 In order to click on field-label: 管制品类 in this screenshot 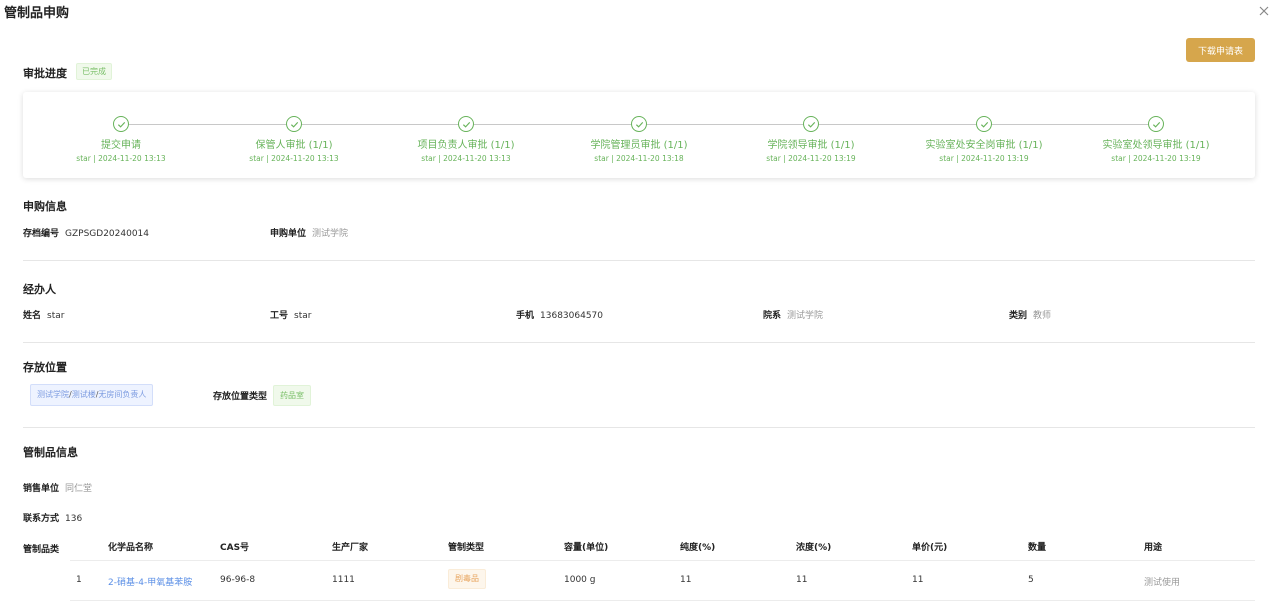, I will do `click(41, 550)`.